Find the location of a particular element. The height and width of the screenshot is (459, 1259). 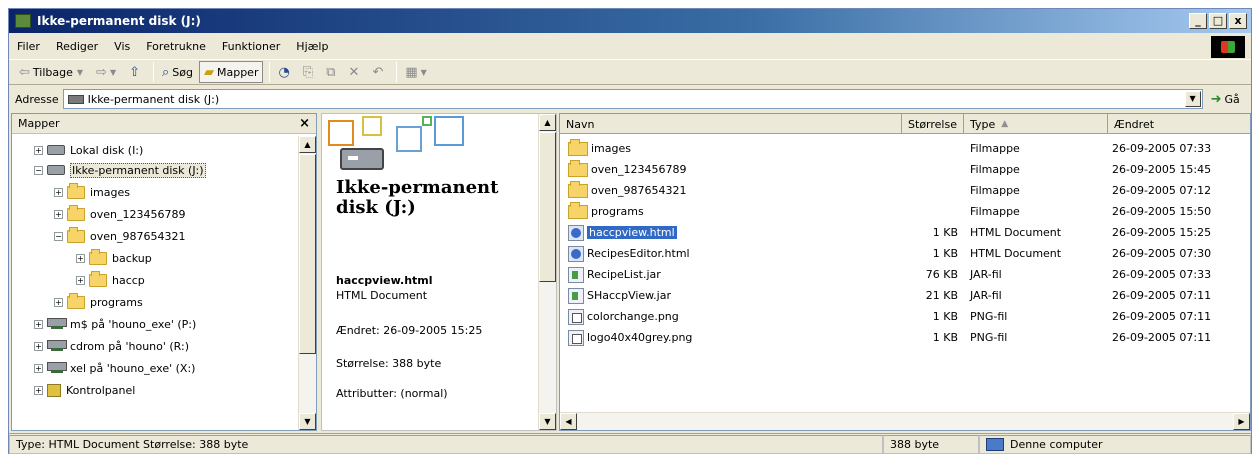

tree-item-programs: + programs is located at coordinates (98, 302).